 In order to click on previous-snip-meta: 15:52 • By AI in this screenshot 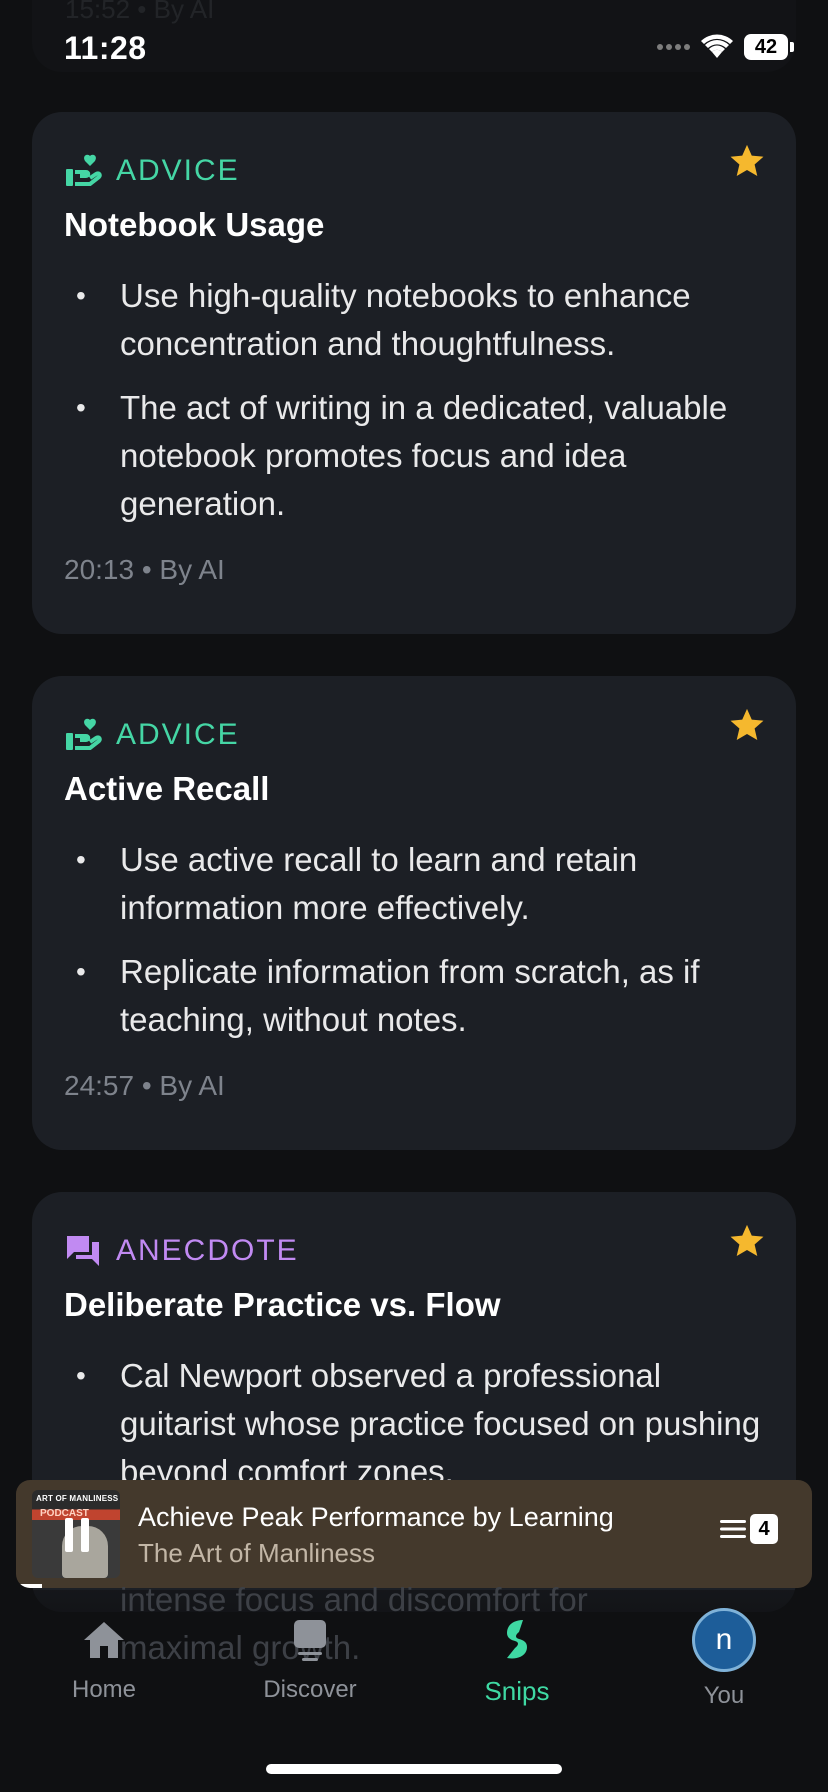, I will do `click(140, 12)`.